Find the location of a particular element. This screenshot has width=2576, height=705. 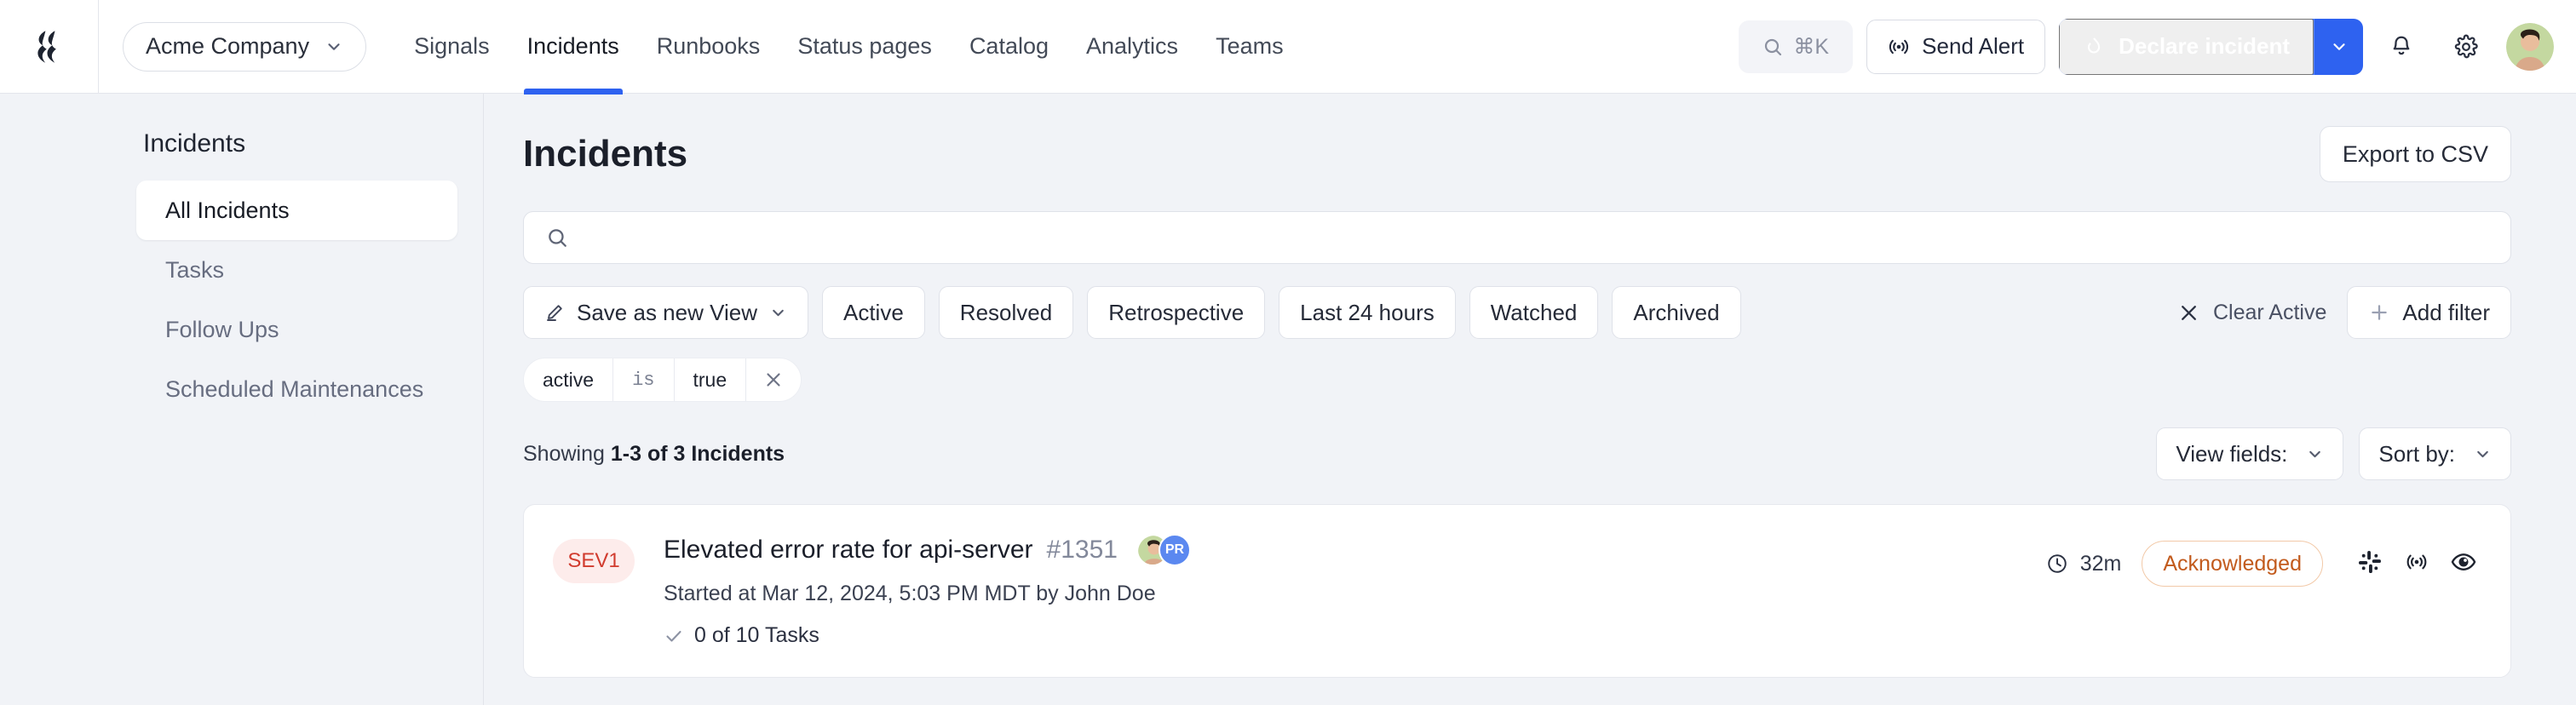

global-search-button: ⌘K is located at coordinates (1797, 46).